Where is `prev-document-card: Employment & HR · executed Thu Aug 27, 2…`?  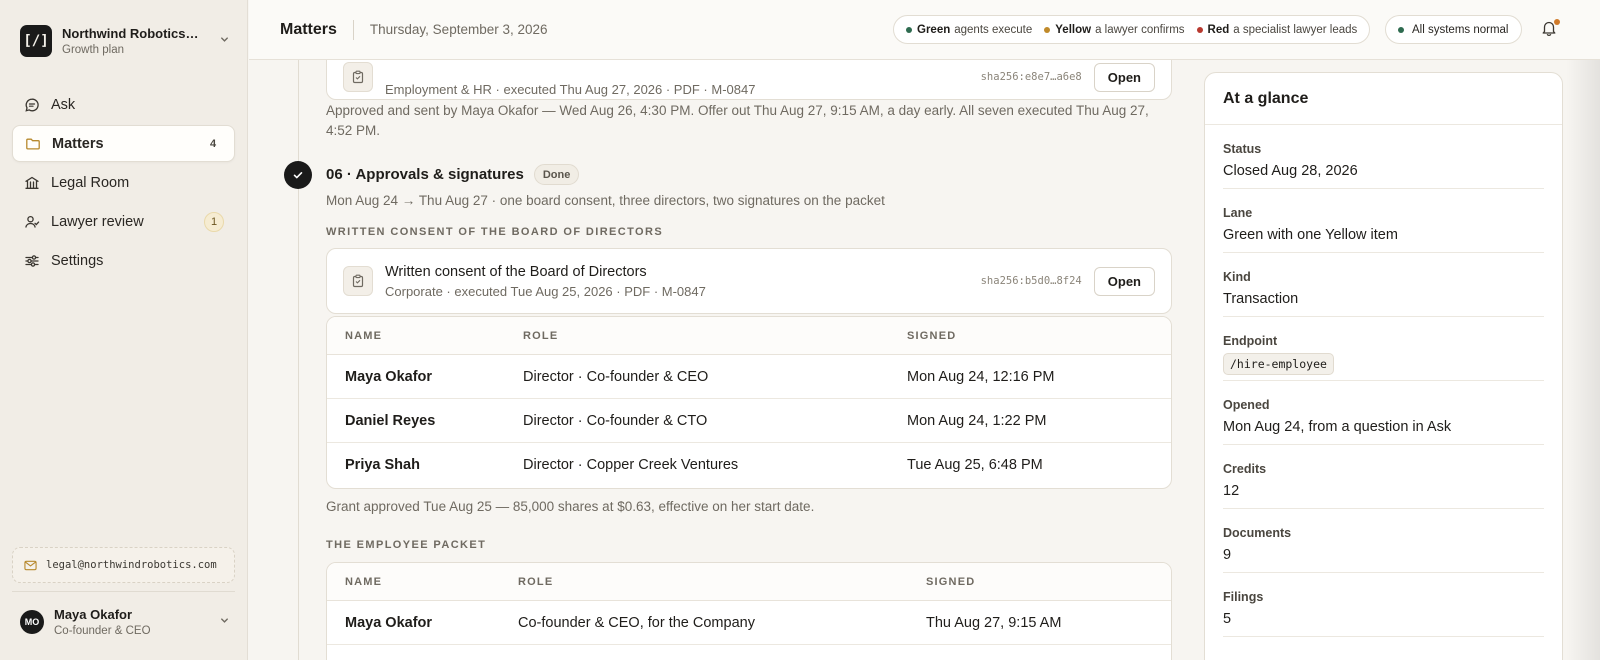
prev-document-card: Employment & HR · executed Thu Aug 27, 2… is located at coordinates (749, 80).